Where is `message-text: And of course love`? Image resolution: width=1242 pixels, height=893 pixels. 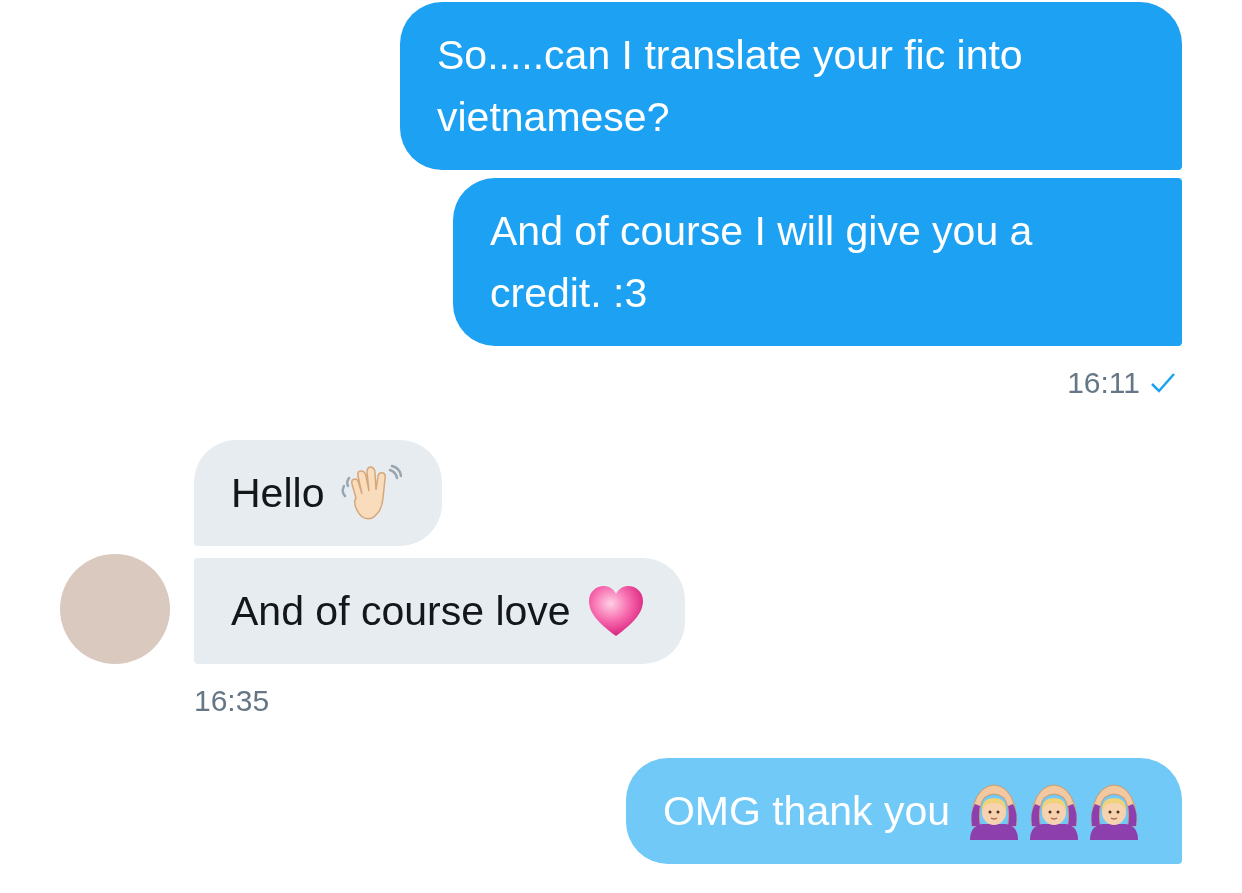
message-text: And of course love is located at coordinates (401, 611).